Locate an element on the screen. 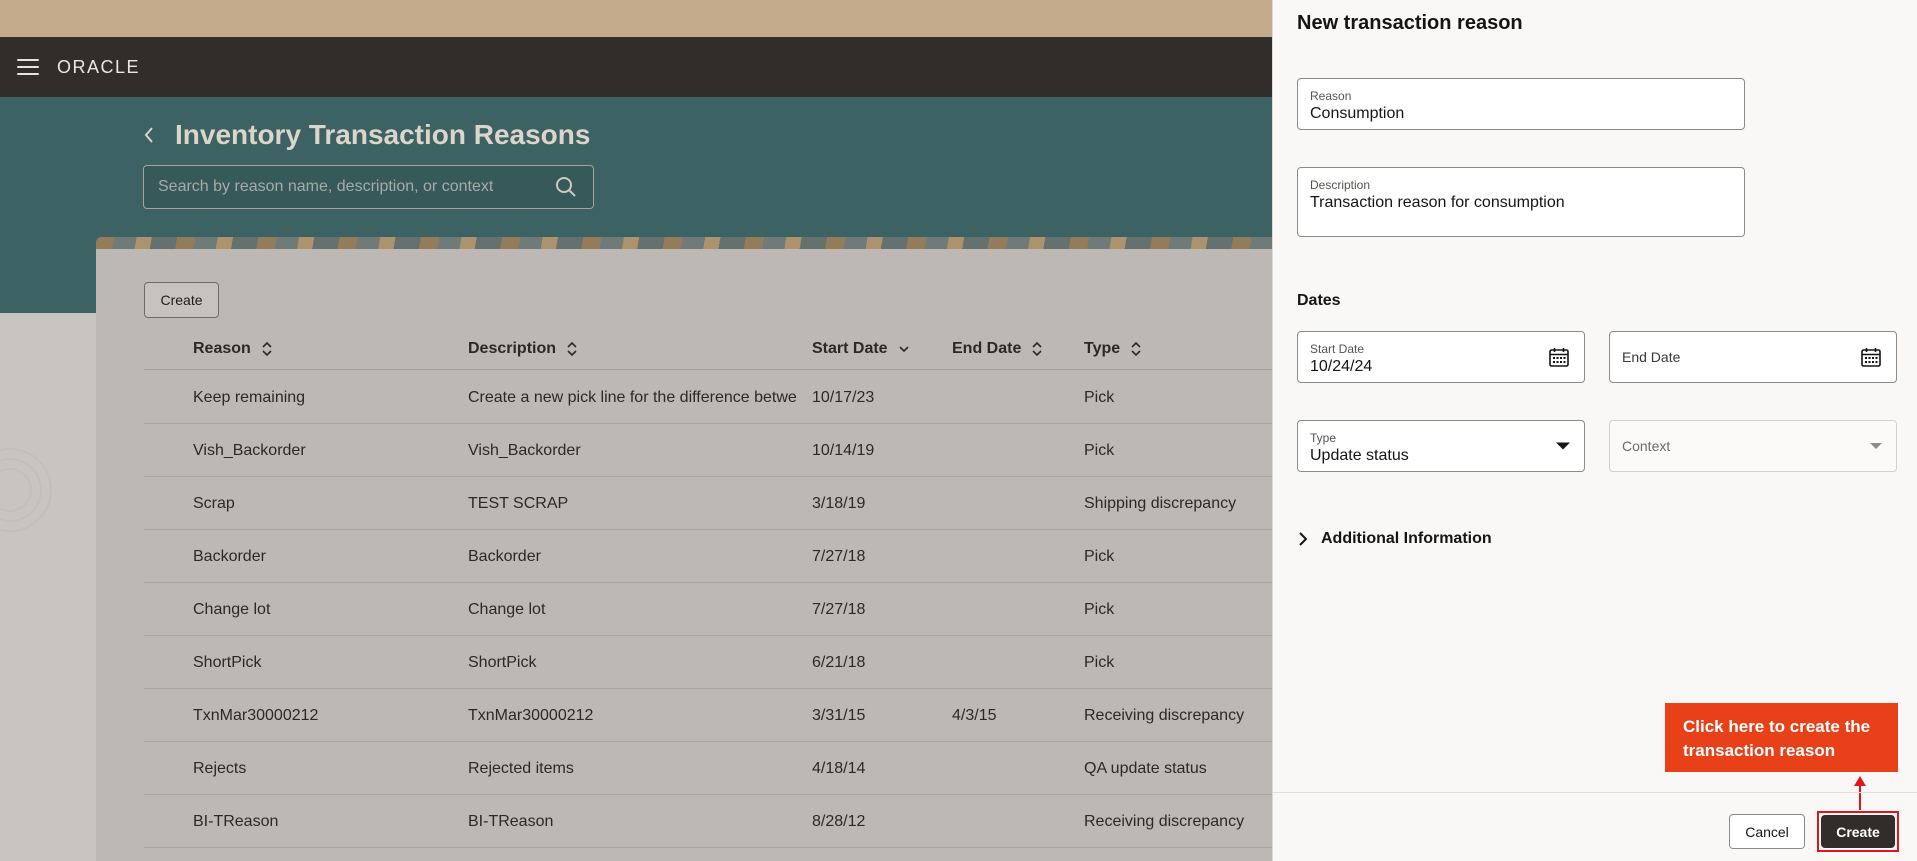 The width and height of the screenshot is (1917, 861). column-header-end-date: End Date is located at coordinates (997, 349).